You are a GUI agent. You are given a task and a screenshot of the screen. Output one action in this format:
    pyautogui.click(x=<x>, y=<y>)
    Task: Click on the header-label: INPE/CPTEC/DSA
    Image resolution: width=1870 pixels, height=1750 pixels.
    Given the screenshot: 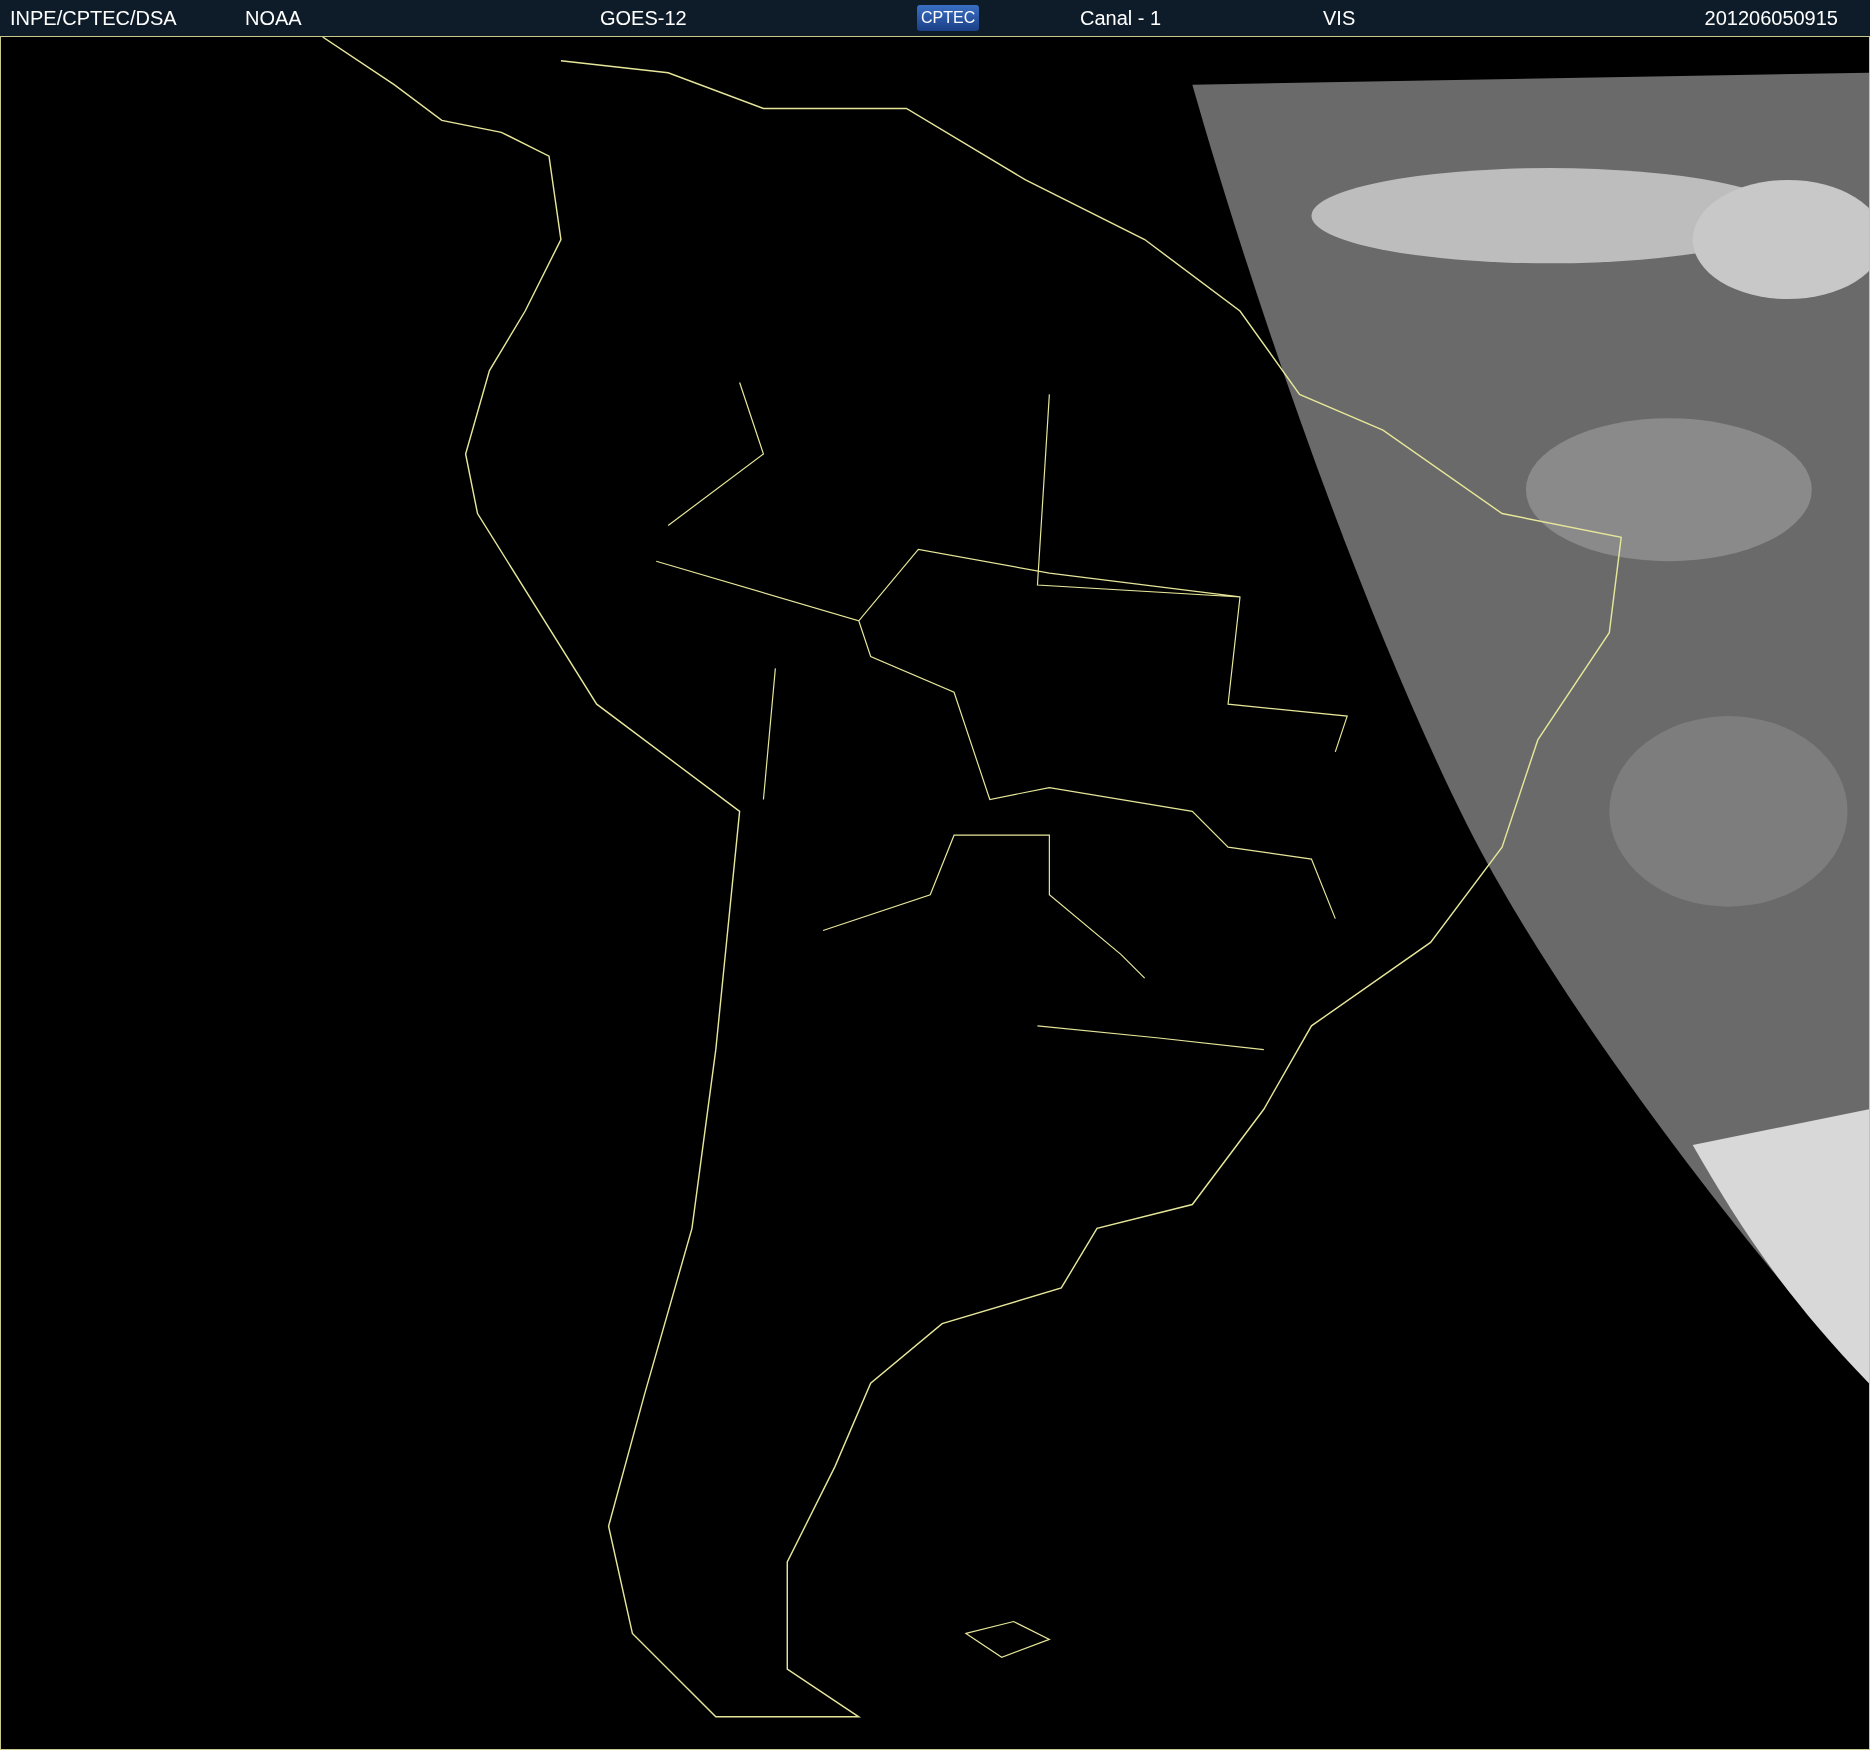 What is the action you would take?
    pyautogui.click(x=93, y=18)
    